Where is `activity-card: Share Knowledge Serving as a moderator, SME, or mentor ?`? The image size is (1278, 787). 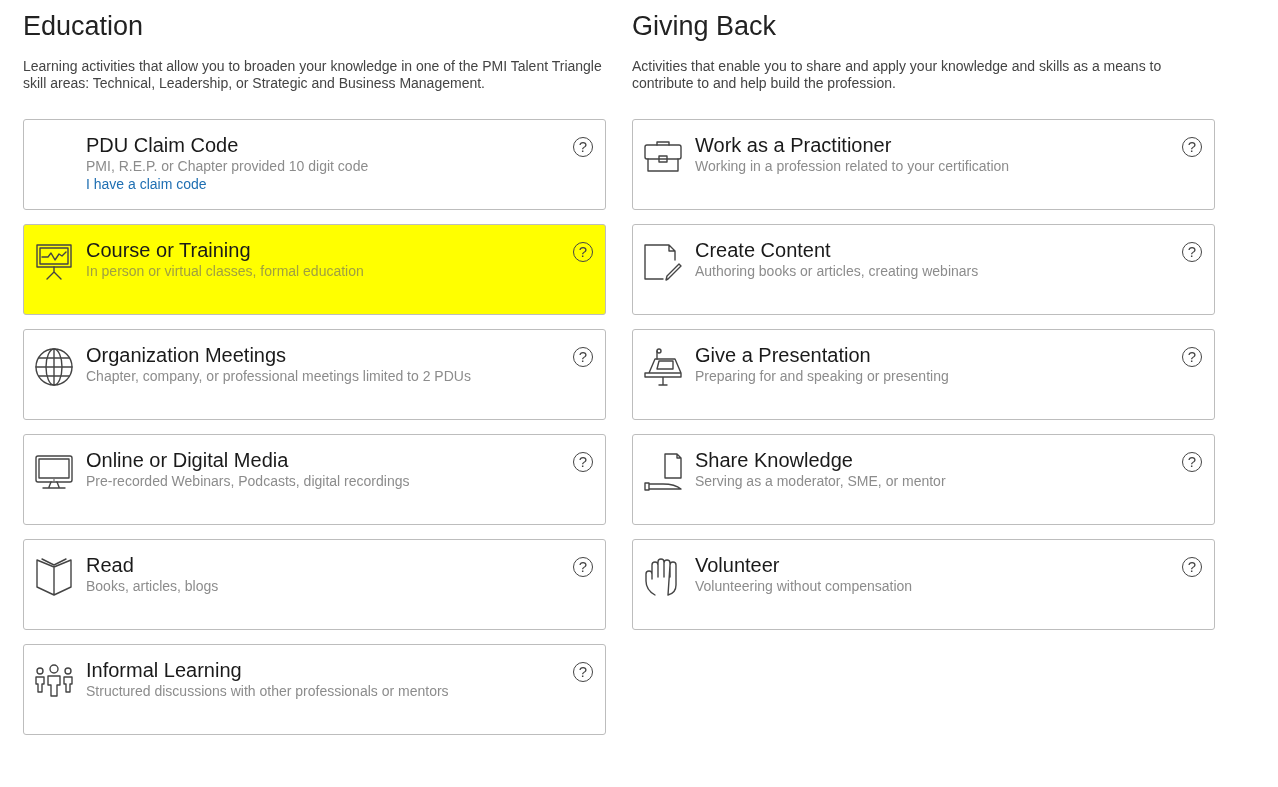
activity-card: Share Knowledge Serving as a moderator, SME, or mentor ? is located at coordinates (923, 479).